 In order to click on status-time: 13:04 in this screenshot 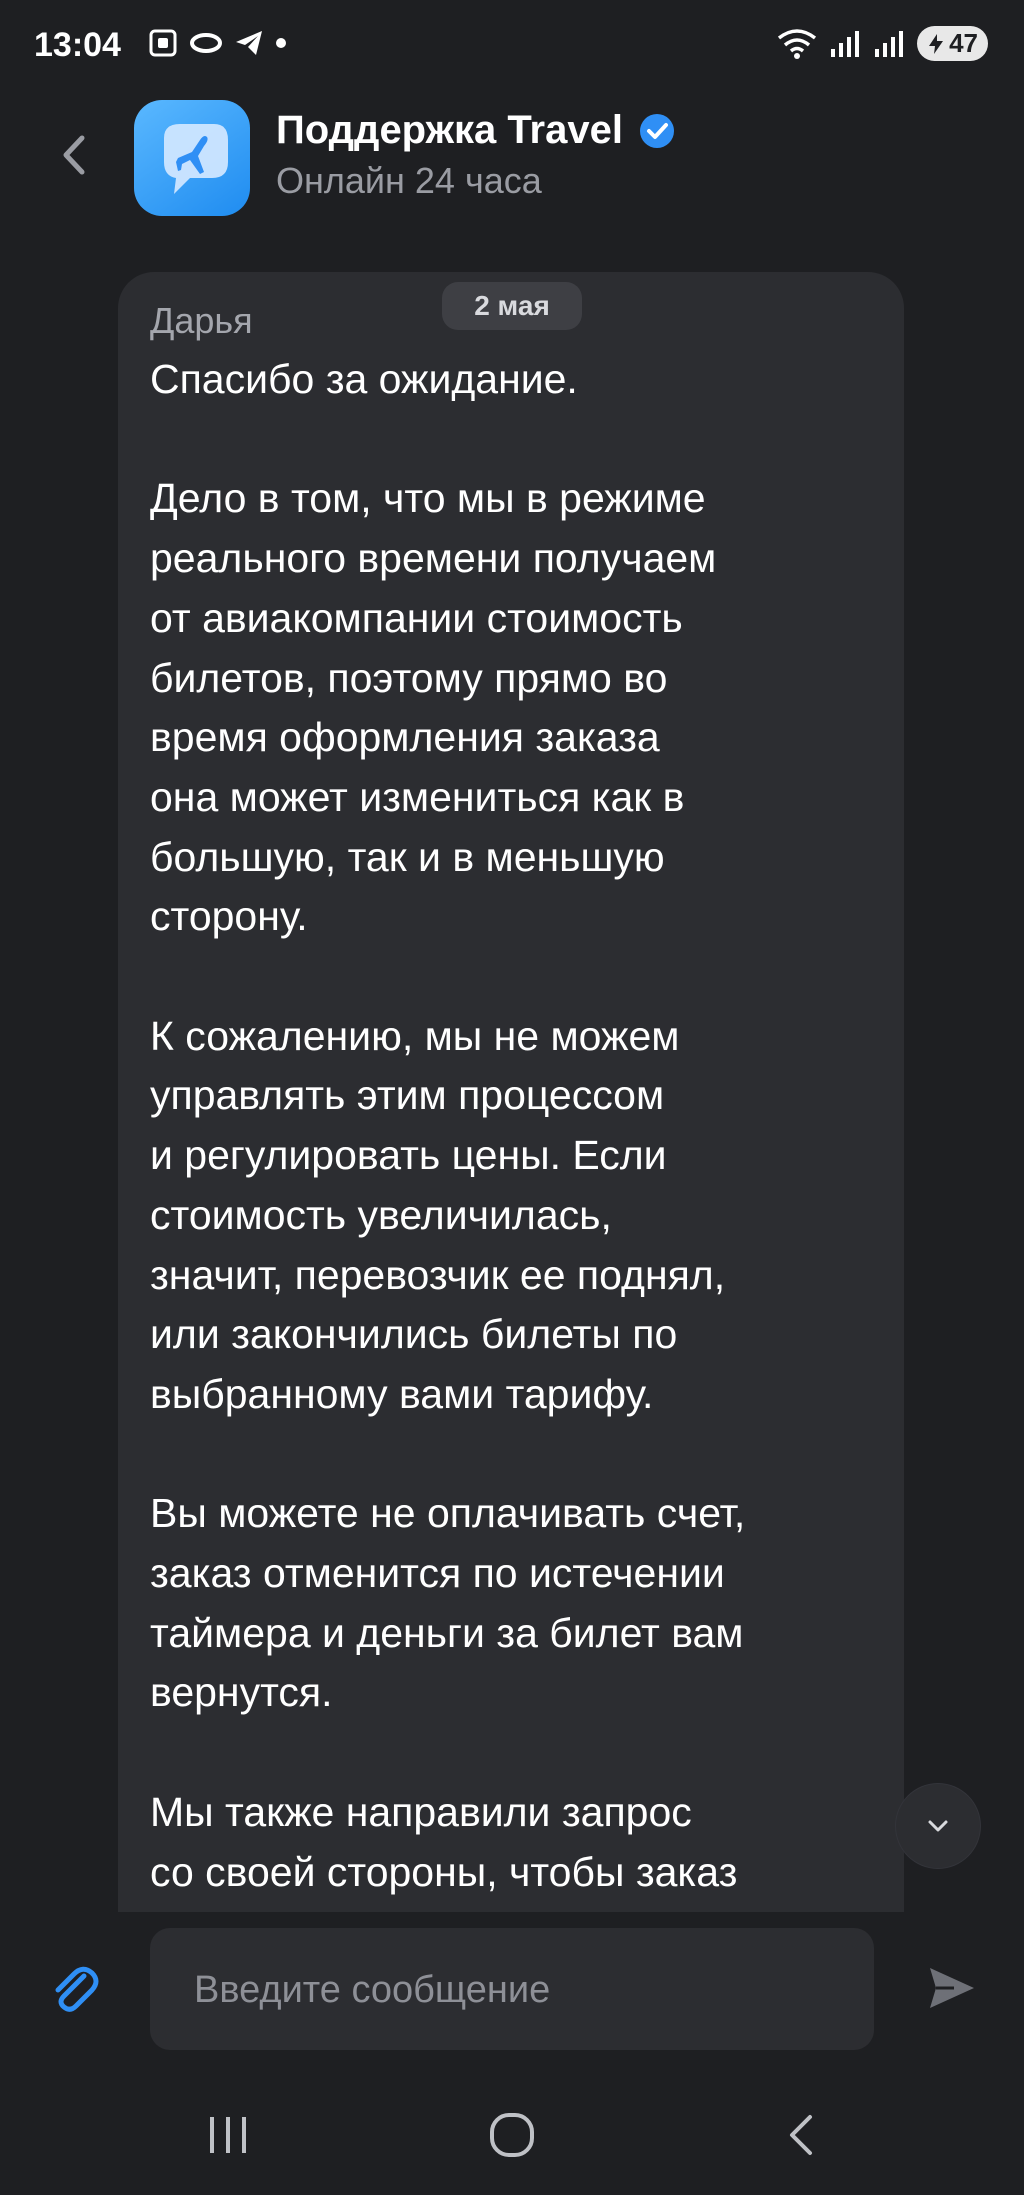, I will do `click(77, 45)`.